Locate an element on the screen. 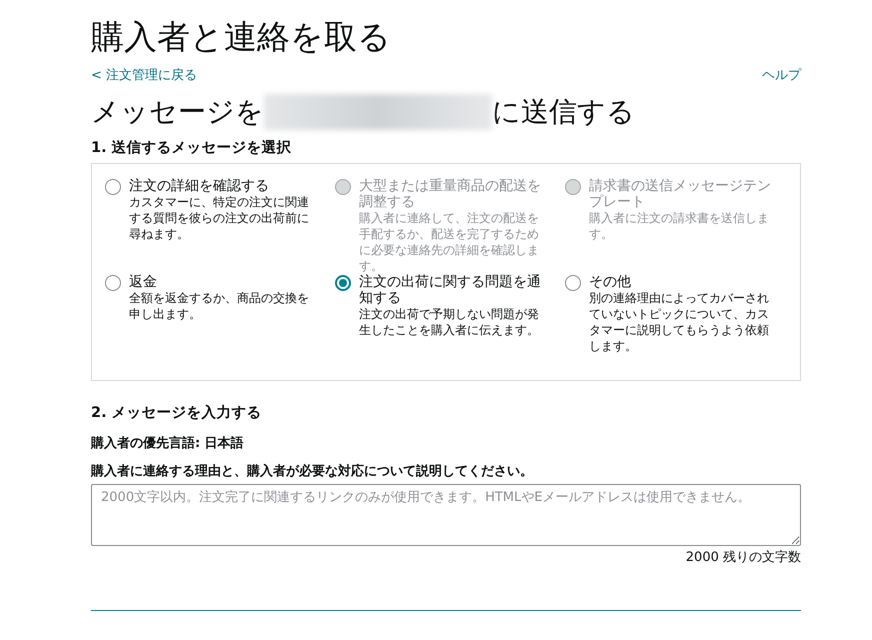  option-label: 注文の出荷に関する問題を通知する is located at coordinates (450, 290).